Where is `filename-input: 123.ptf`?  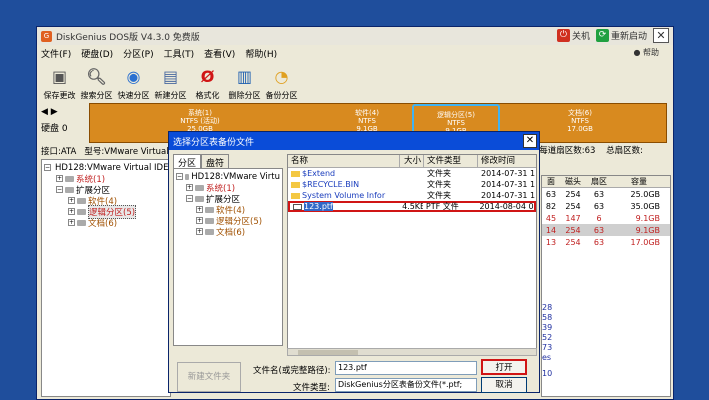 filename-input: 123.ptf is located at coordinates (406, 368).